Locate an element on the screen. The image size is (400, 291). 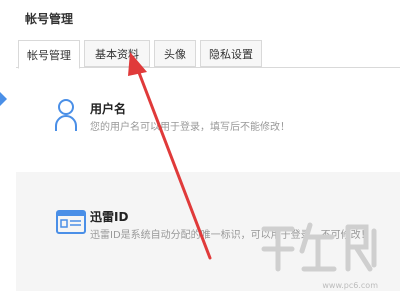
user-icon is located at coordinates (66, 115).